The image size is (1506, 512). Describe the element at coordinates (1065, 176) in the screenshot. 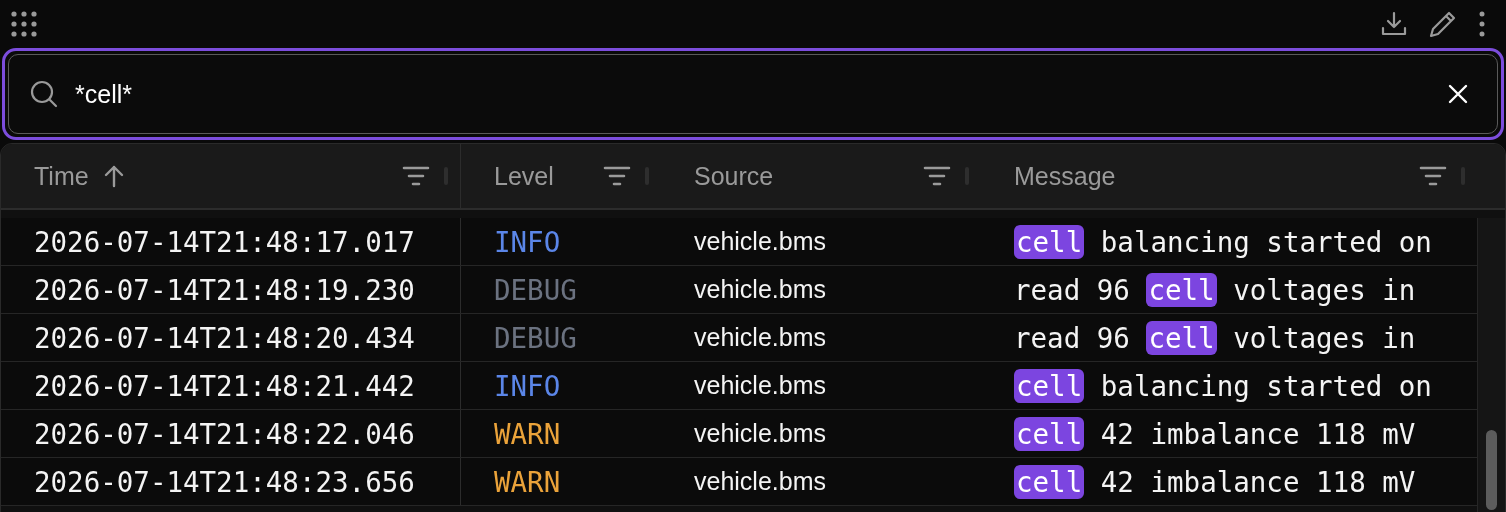

I see `column-header: Message` at that location.